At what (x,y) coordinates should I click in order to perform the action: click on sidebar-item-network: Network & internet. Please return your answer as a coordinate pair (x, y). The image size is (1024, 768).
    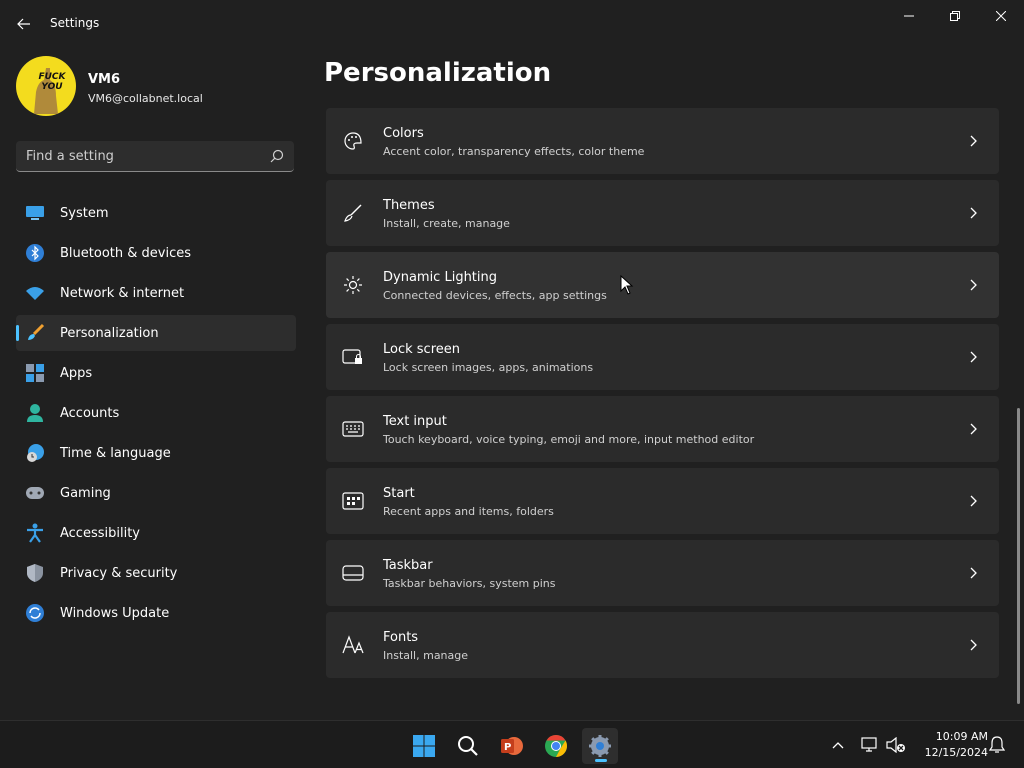
    Looking at the image, I should click on (156, 293).